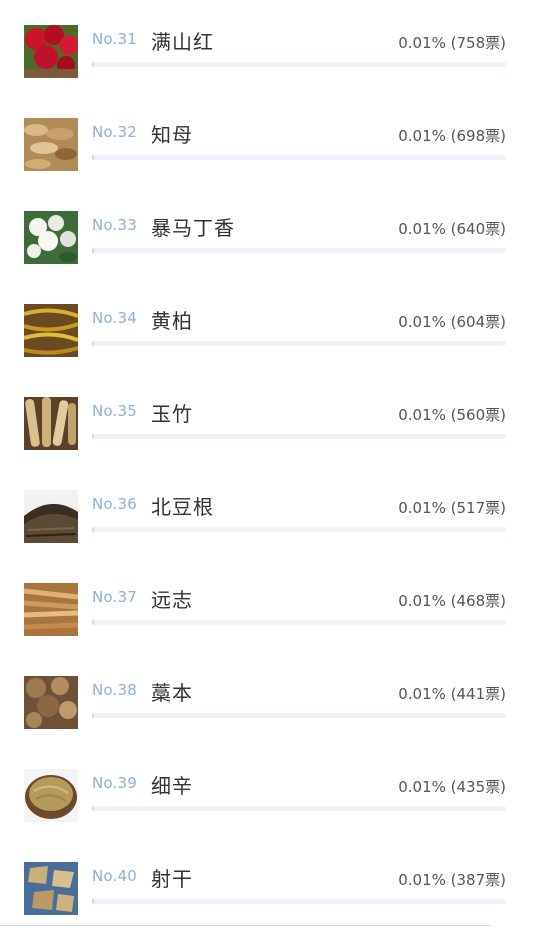 The image size is (542, 930). Describe the element at coordinates (452, 415) in the screenshot. I see `vote-stat: 0.01% (560票)` at that location.